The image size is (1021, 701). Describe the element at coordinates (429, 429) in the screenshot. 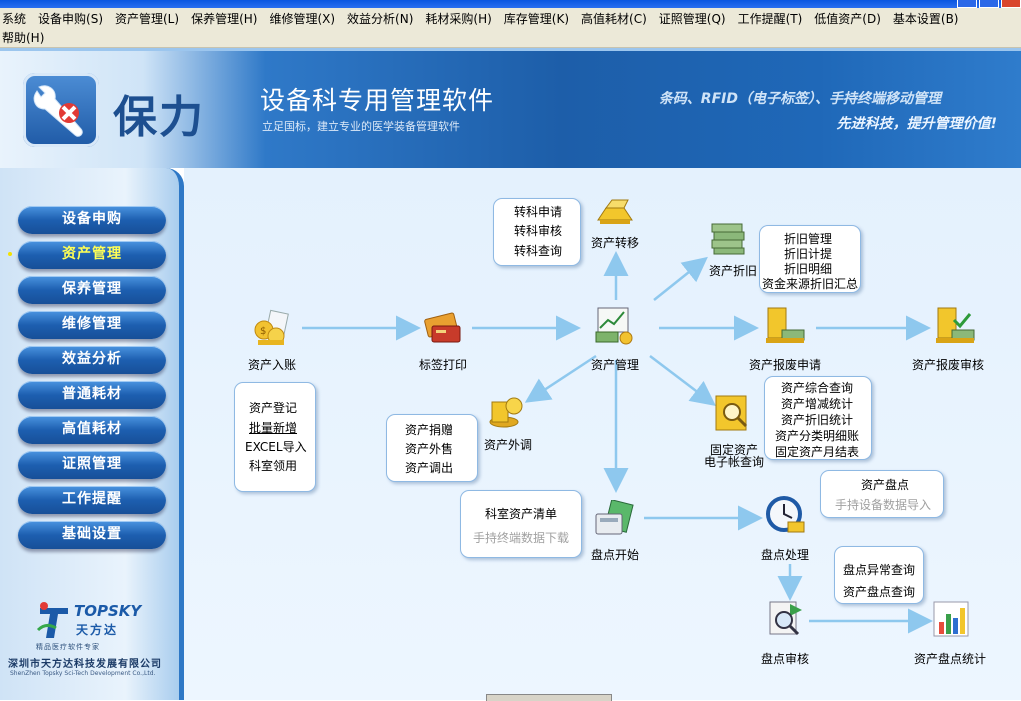

I see `link-asset-donation: 资产捐赠` at that location.